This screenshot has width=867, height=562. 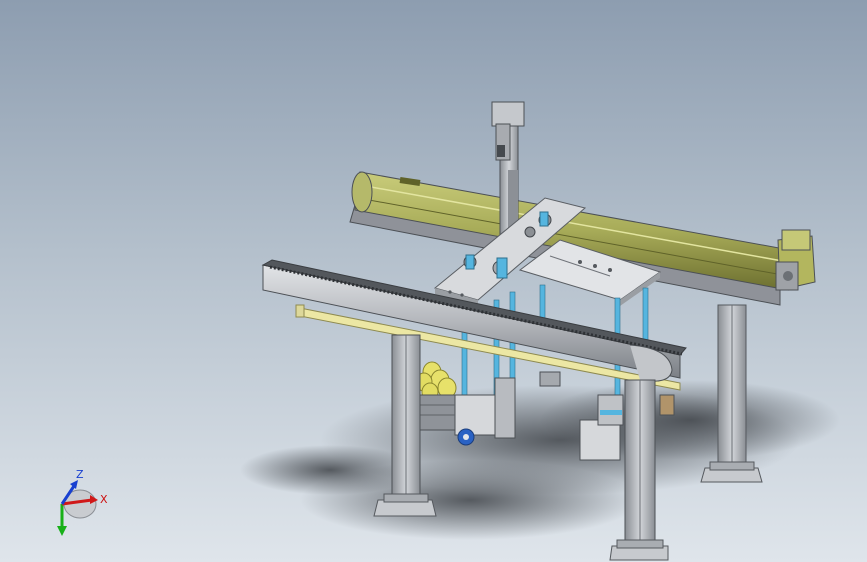 I want to click on roller-bank, so click(x=436, y=396).